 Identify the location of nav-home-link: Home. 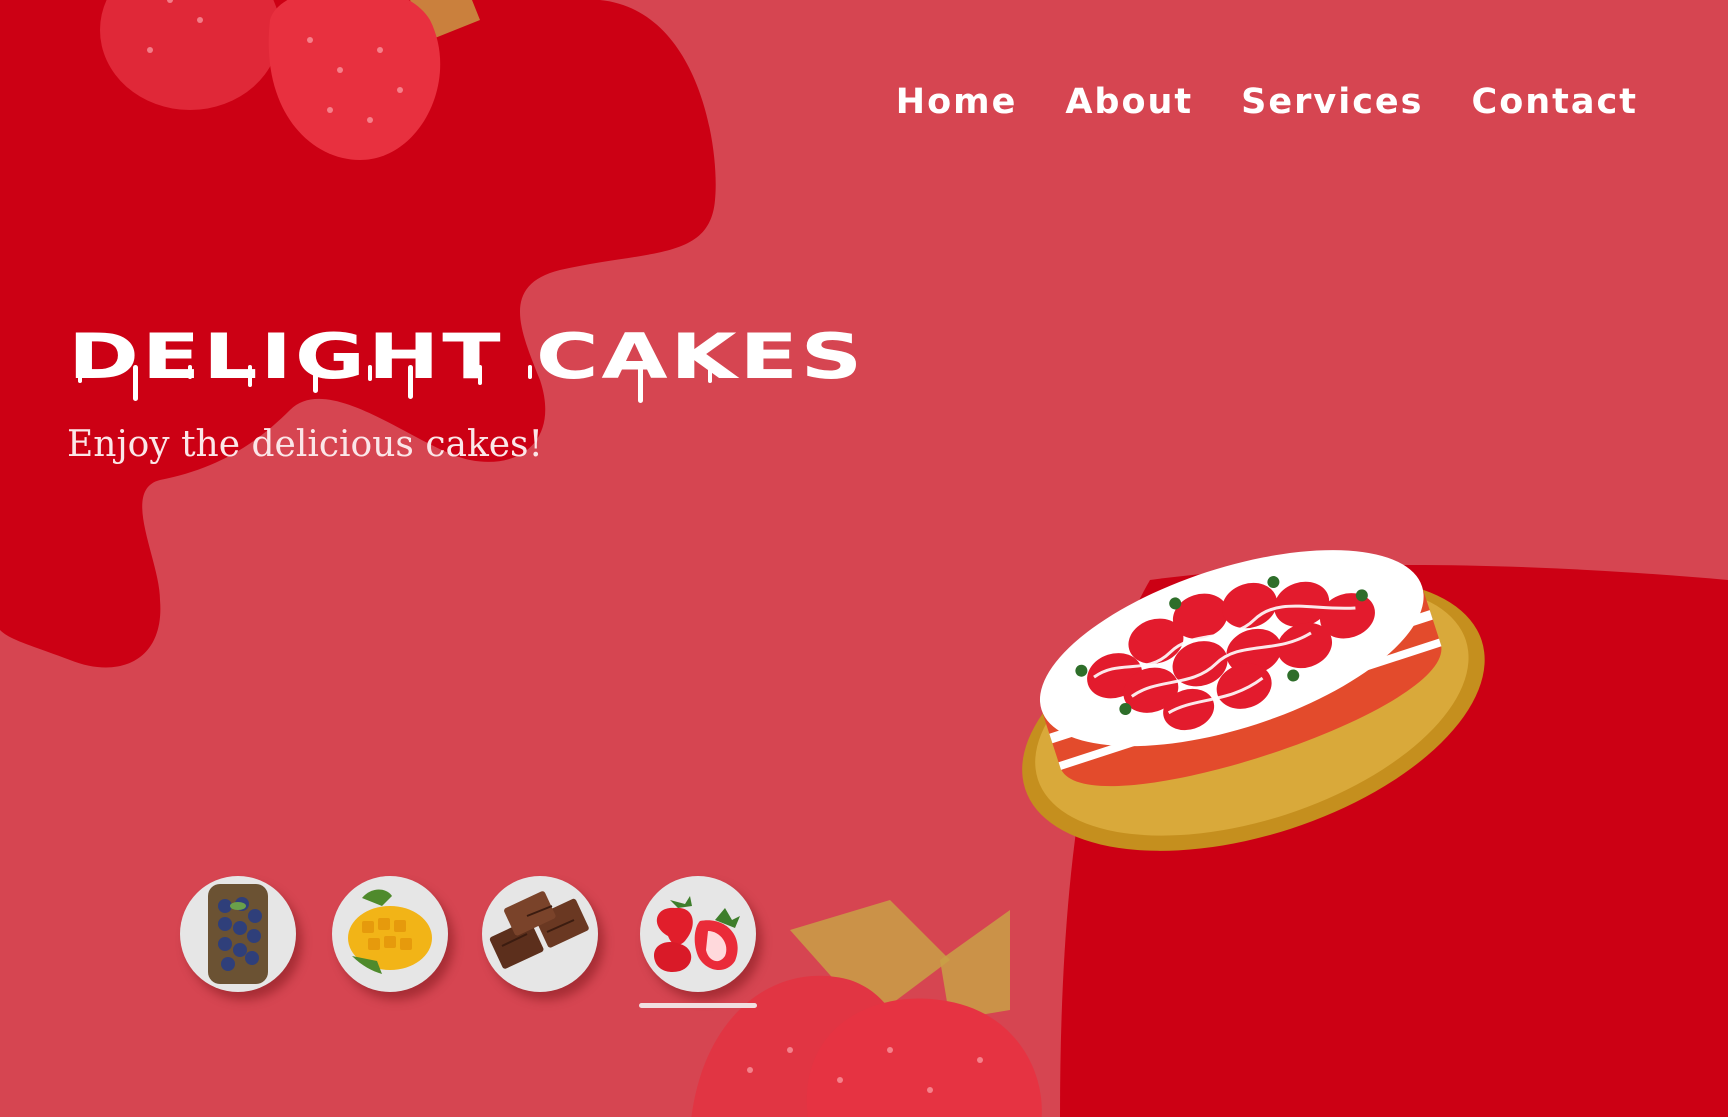
(957, 102).